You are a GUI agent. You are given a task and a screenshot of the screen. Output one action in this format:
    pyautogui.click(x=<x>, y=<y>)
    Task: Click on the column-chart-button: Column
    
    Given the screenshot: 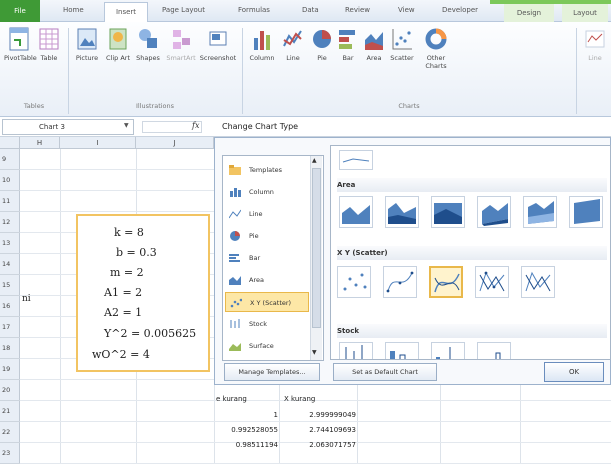 What is the action you would take?
    pyautogui.click(x=262, y=44)
    